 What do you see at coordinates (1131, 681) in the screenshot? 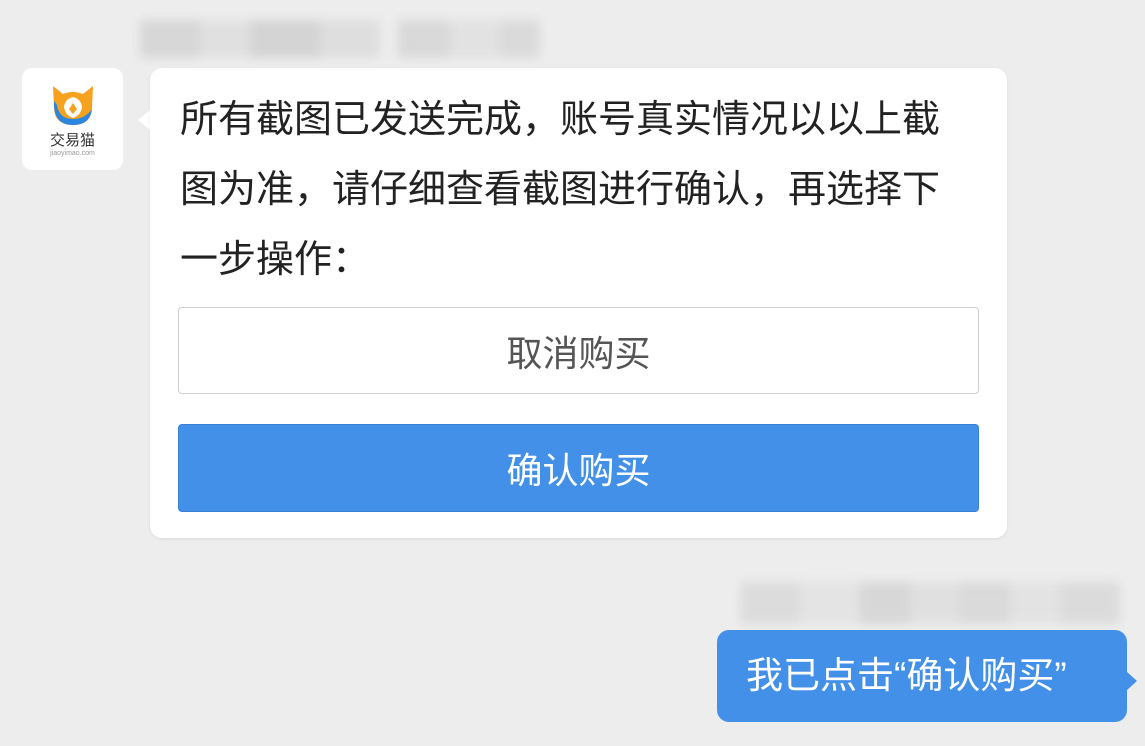
I see `outgoing-bubble-tail` at bounding box center [1131, 681].